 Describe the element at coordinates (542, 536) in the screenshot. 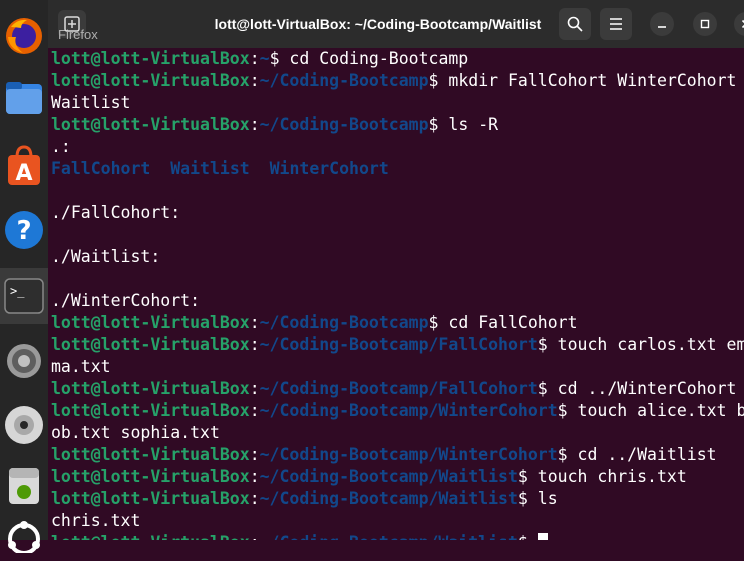

I see `text-cursor` at that location.